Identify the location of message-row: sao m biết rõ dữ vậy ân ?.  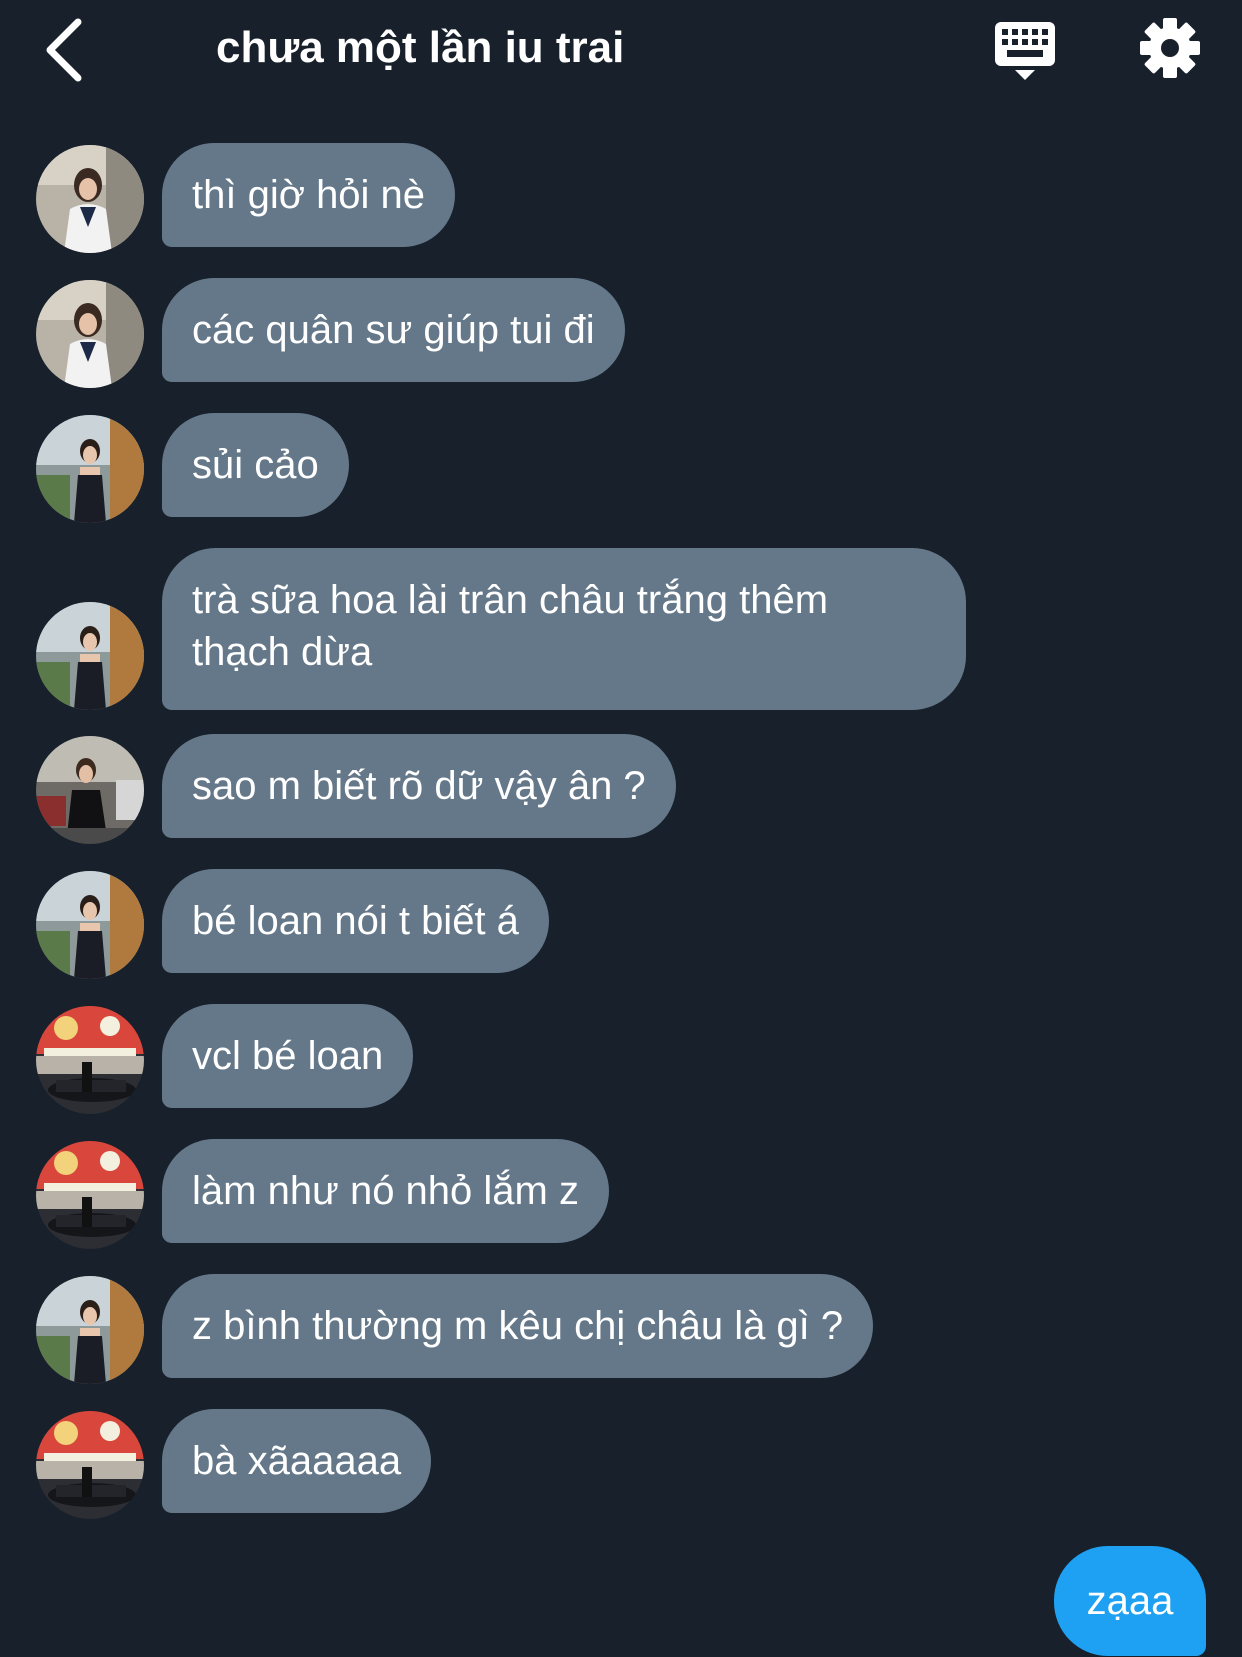
(621, 790).